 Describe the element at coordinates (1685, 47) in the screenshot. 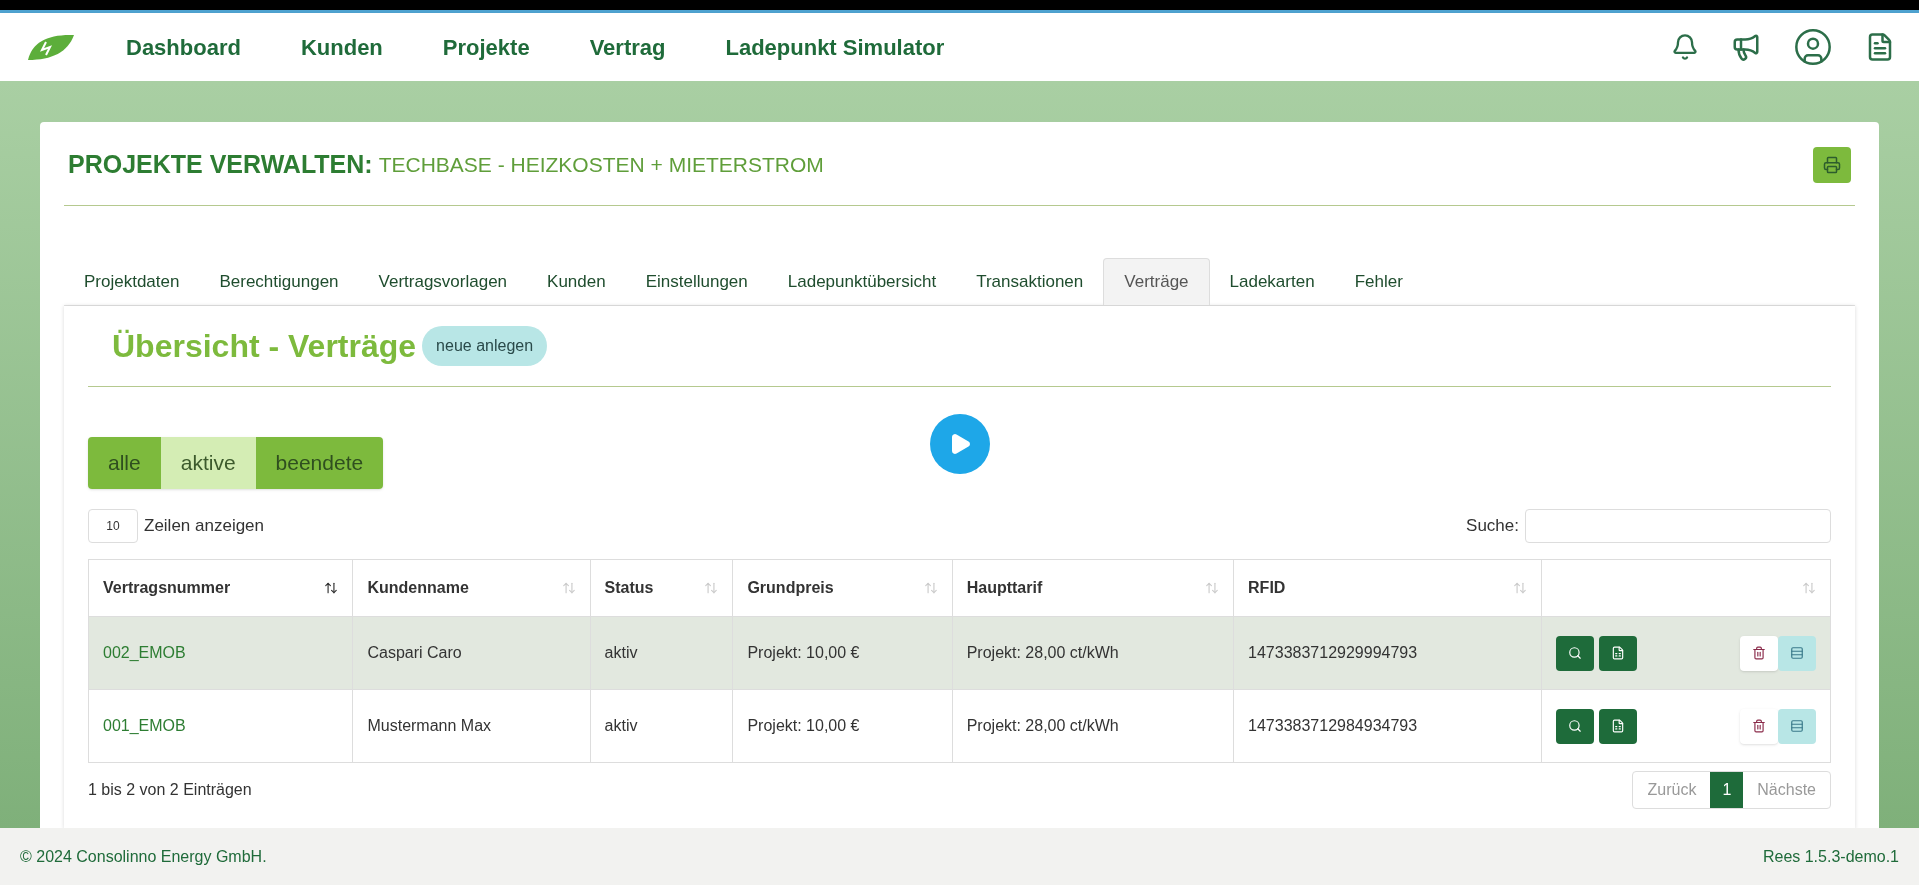

I see `bell-icon` at that location.